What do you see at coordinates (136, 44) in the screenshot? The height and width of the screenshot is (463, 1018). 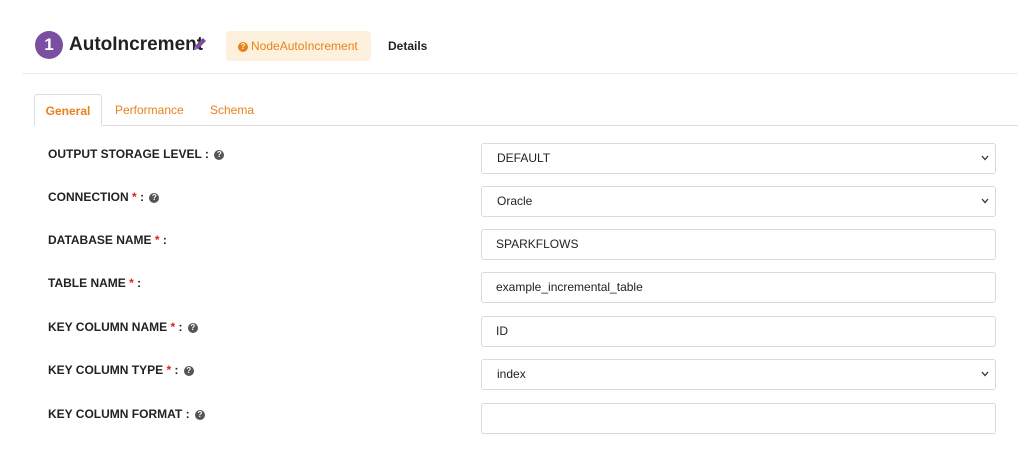 I see `node-title: AutoIncrement` at bounding box center [136, 44].